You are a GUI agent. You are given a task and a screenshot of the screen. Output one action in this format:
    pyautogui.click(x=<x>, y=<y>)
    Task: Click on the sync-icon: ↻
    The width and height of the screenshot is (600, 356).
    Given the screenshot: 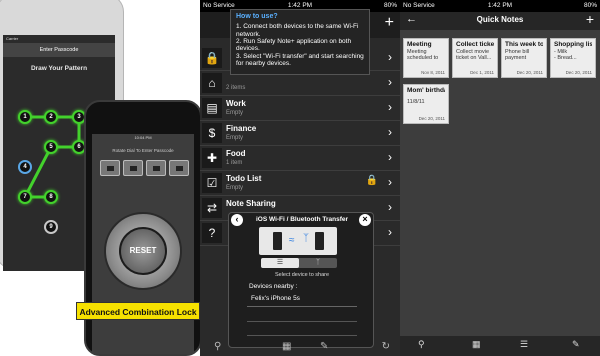 What is the action you would take?
    pyautogui.click(x=386, y=346)
    